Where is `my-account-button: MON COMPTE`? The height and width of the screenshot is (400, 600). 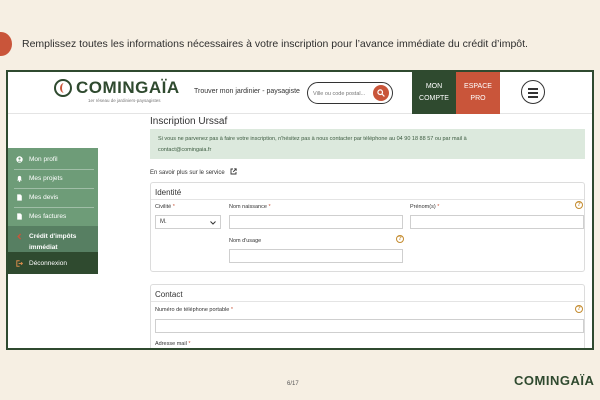
my-account-button: MON COMPTE is located at coordinates (434, 93).